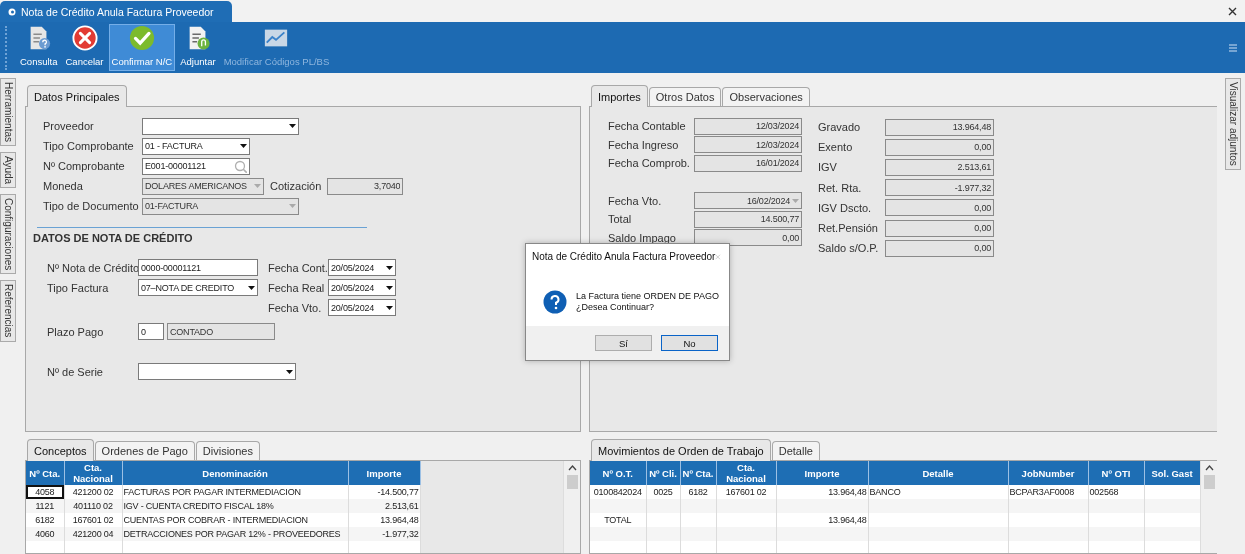 The width and height of the screenshot is (1245, 554). Describe the element at coordinates (1233, 48) in the screenshot. I see `menu-icon` at that location.